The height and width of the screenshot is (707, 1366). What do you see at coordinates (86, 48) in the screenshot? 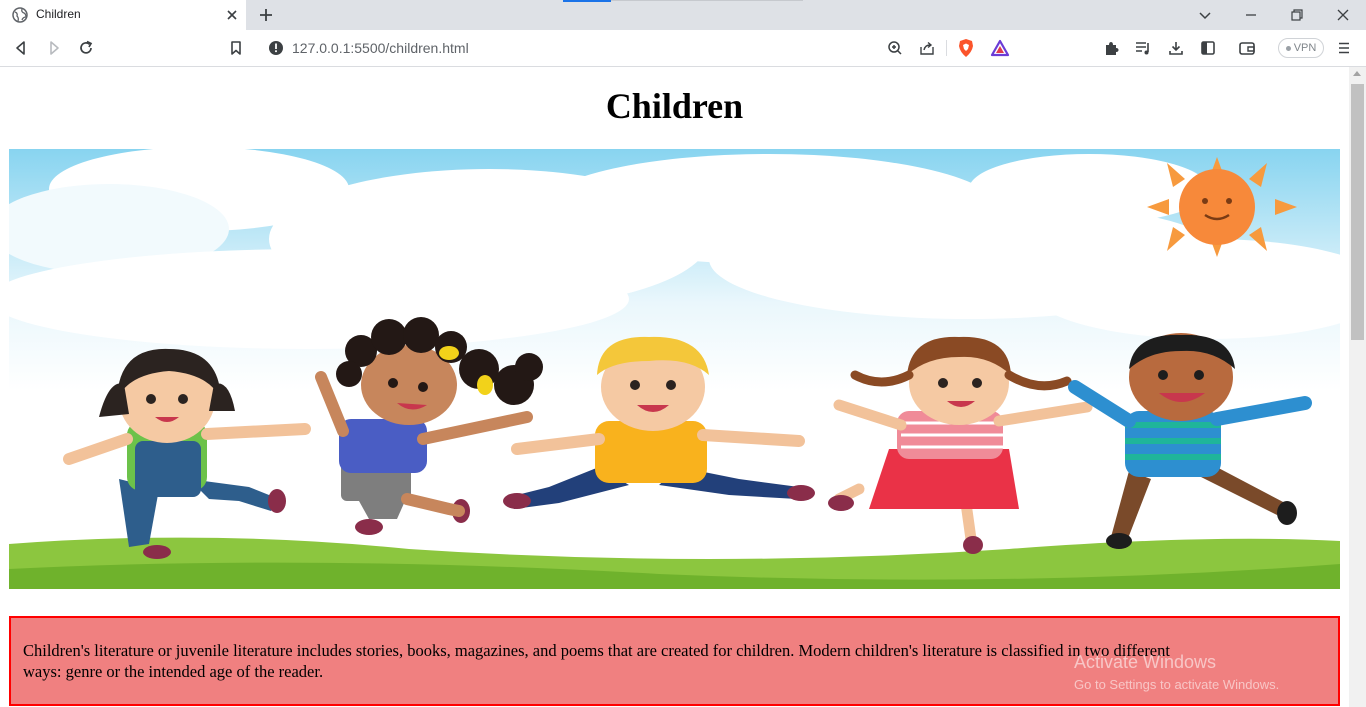
I see `reload-icon` at bounding box center [86, 48].